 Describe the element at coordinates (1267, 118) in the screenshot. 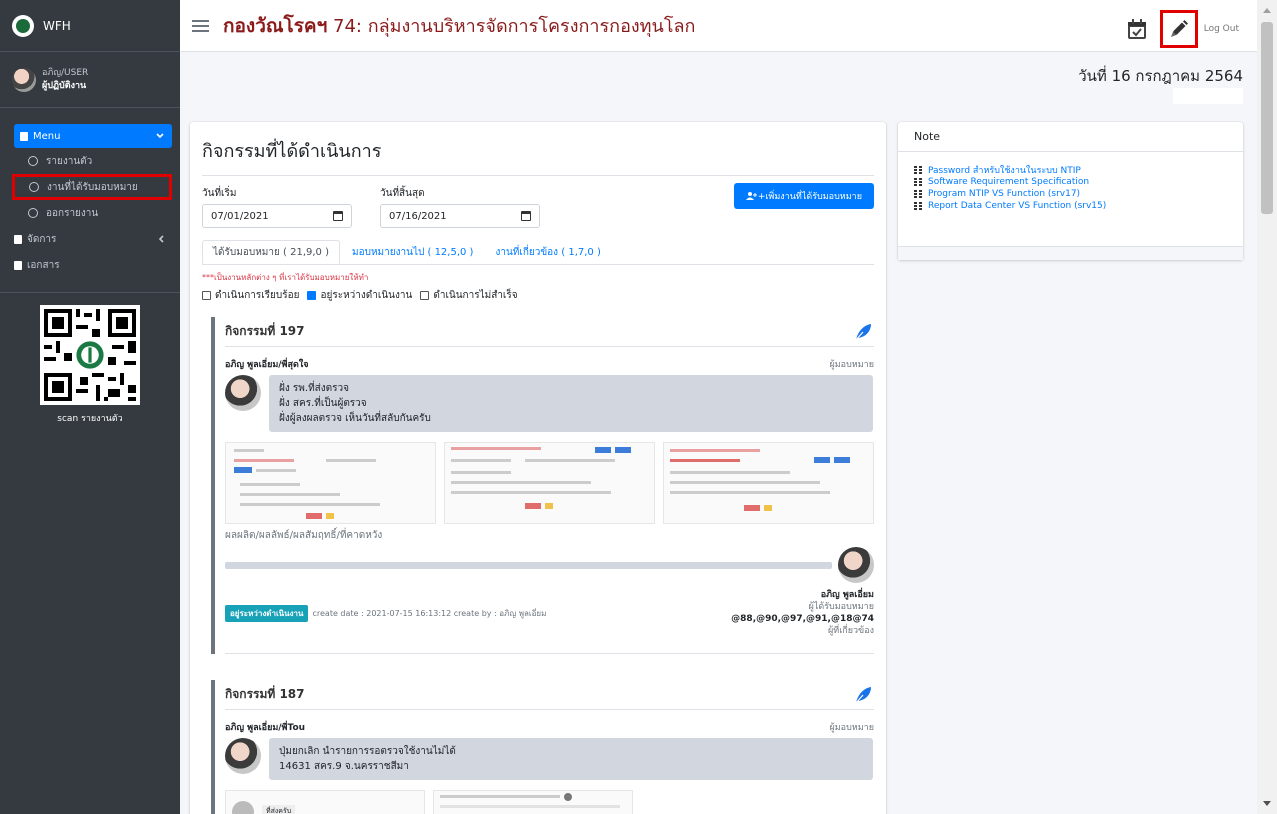

I see `scrollbar-thumb` at that location.